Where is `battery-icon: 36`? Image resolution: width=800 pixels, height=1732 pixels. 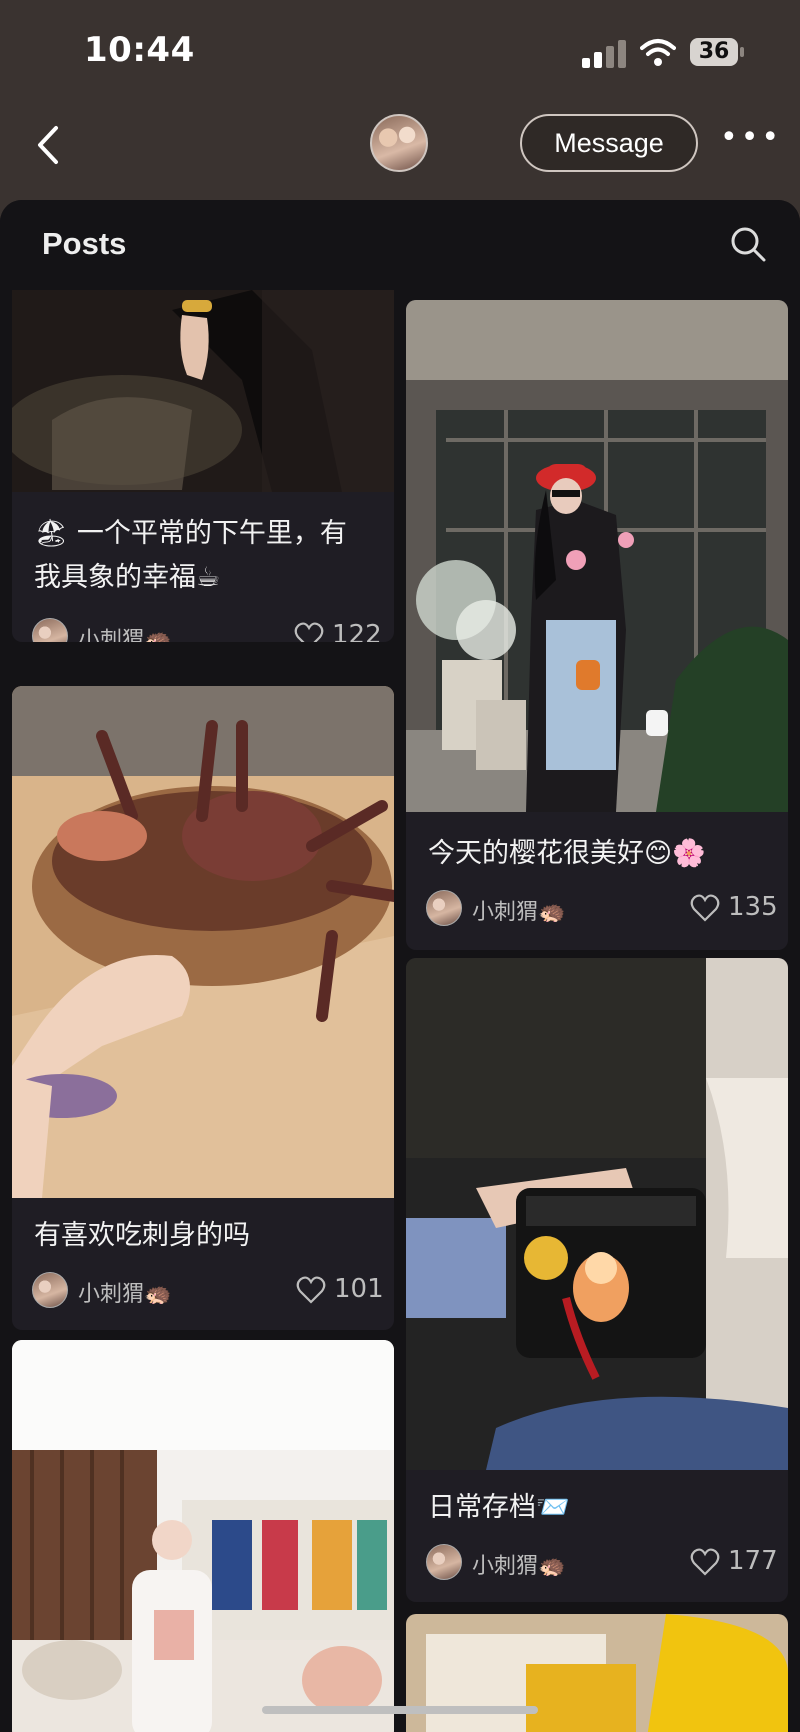
battery-icon: 36 is located at coordinates (717, 52).